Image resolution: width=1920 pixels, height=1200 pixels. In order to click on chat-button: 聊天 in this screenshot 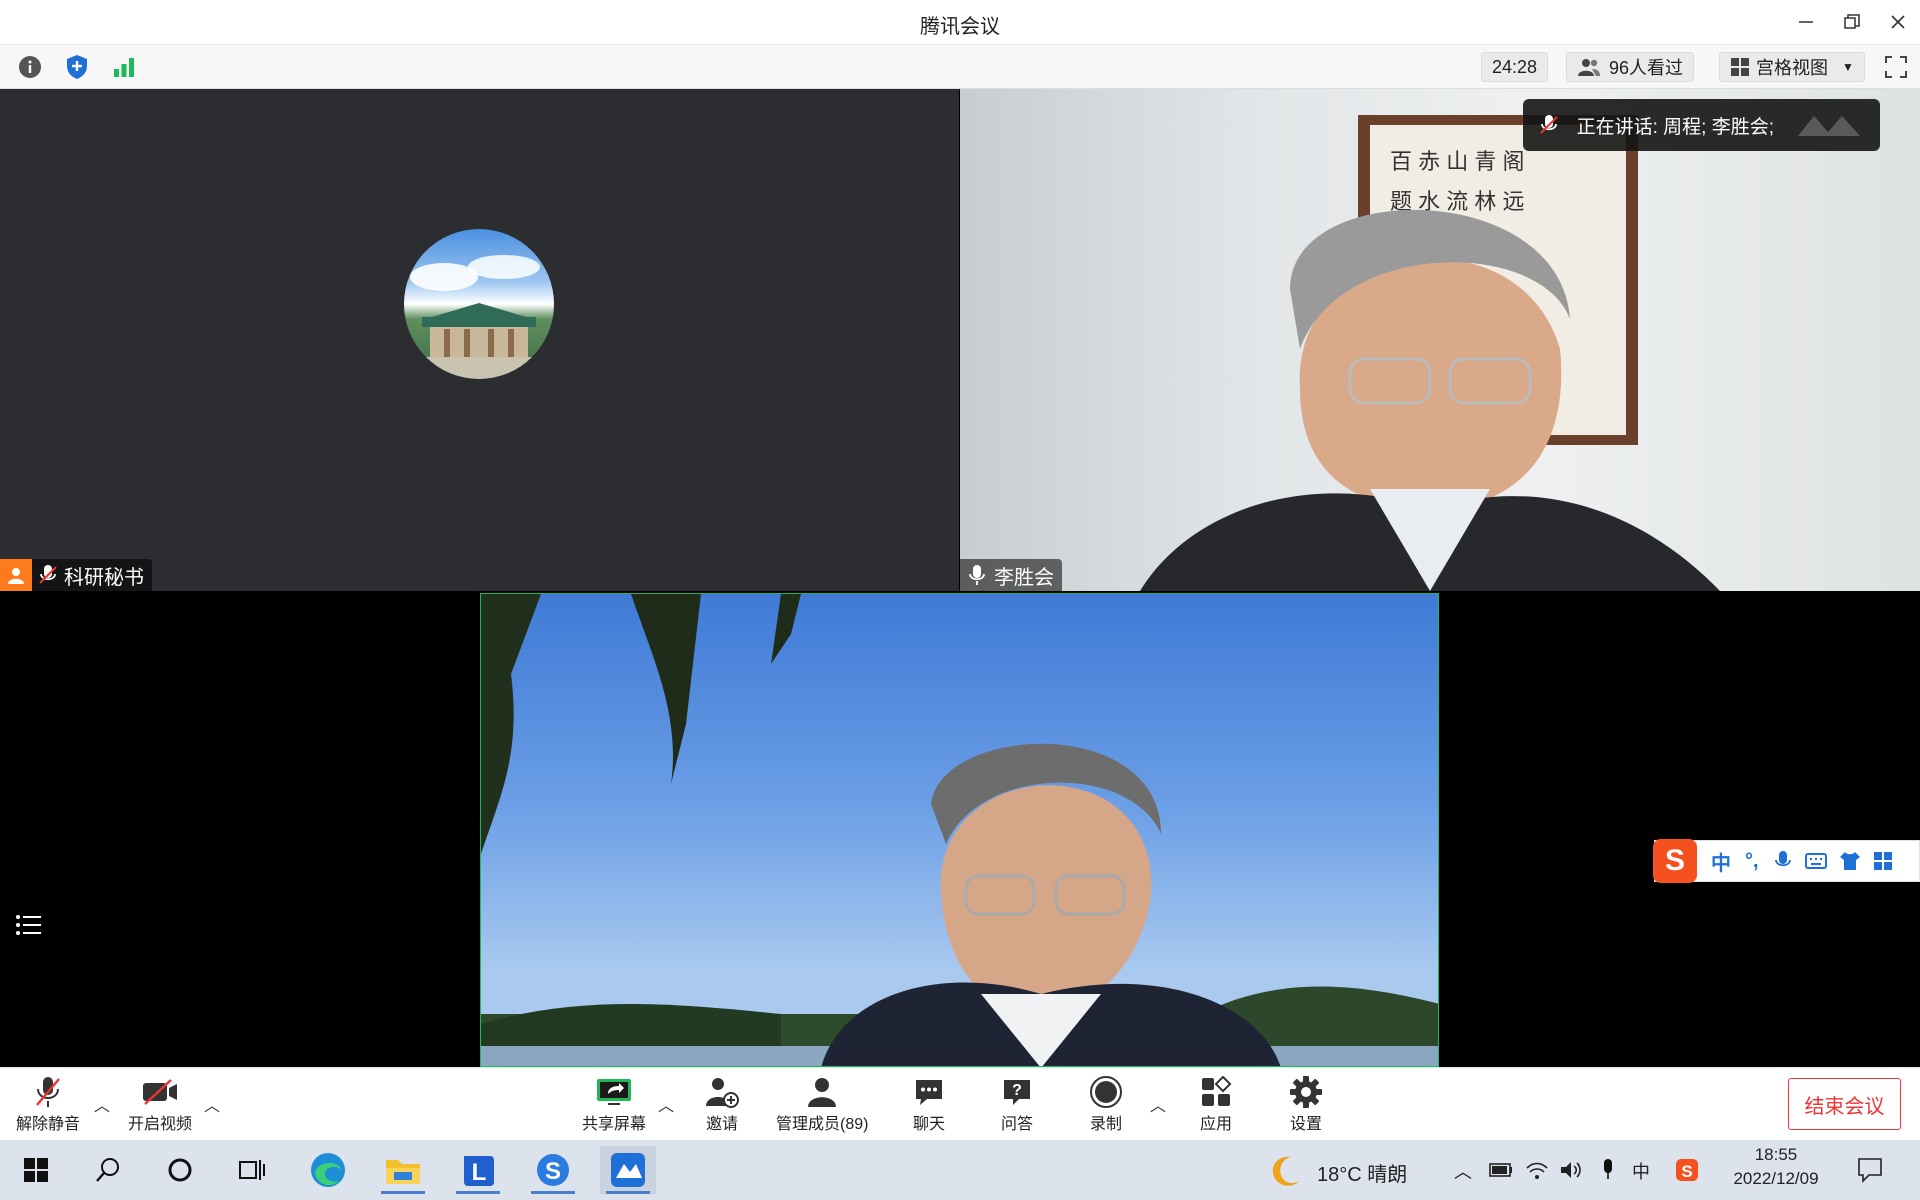, I will do `click(929, 1104)`.